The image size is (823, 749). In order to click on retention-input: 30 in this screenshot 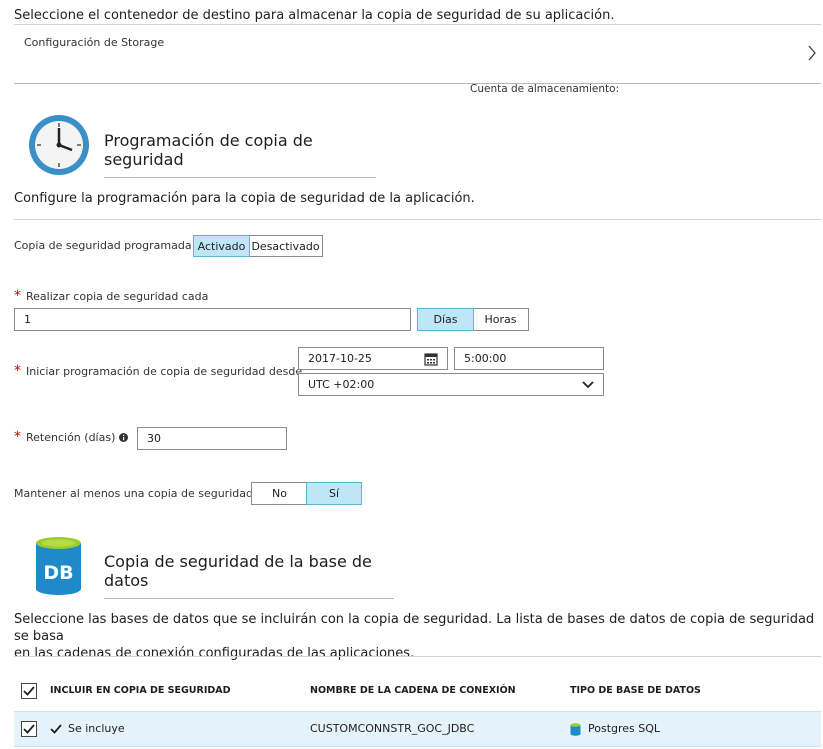, I will do `click(212, 438)`.